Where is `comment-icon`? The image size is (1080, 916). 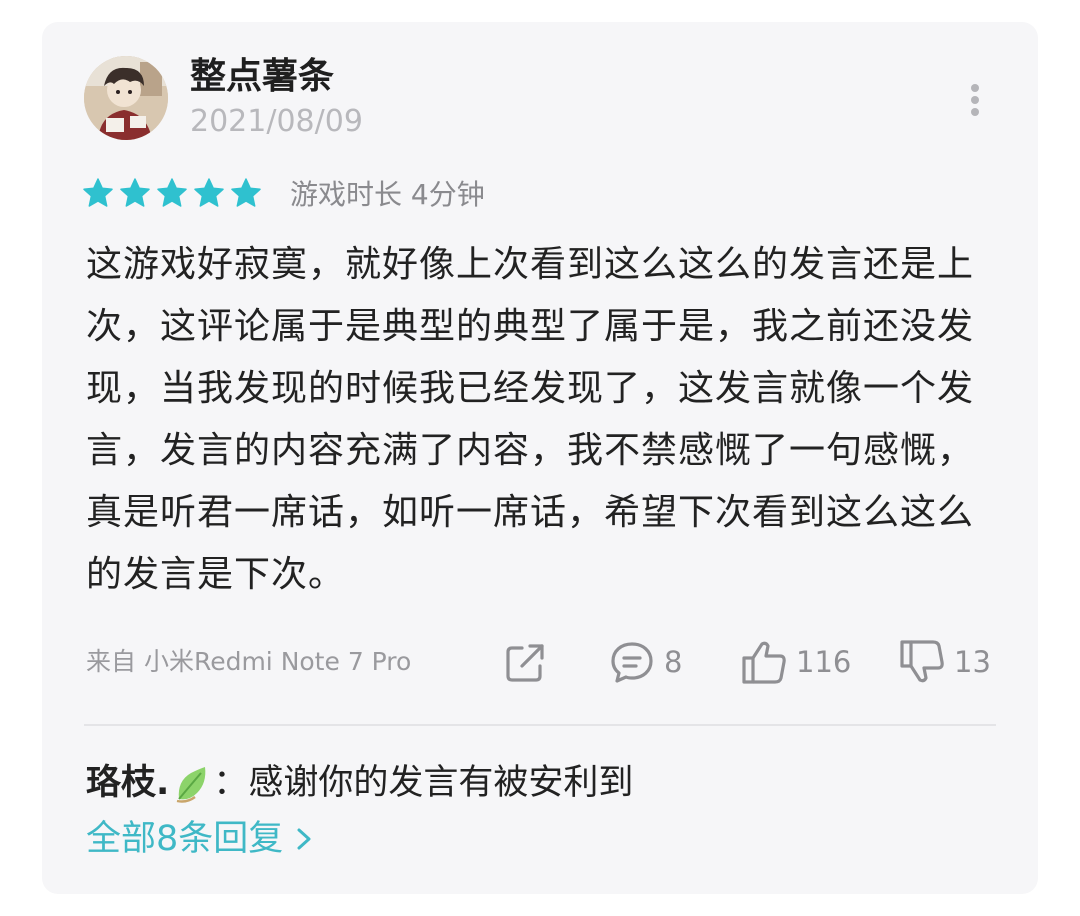 comment-icon is located at coordinates (632, 662).